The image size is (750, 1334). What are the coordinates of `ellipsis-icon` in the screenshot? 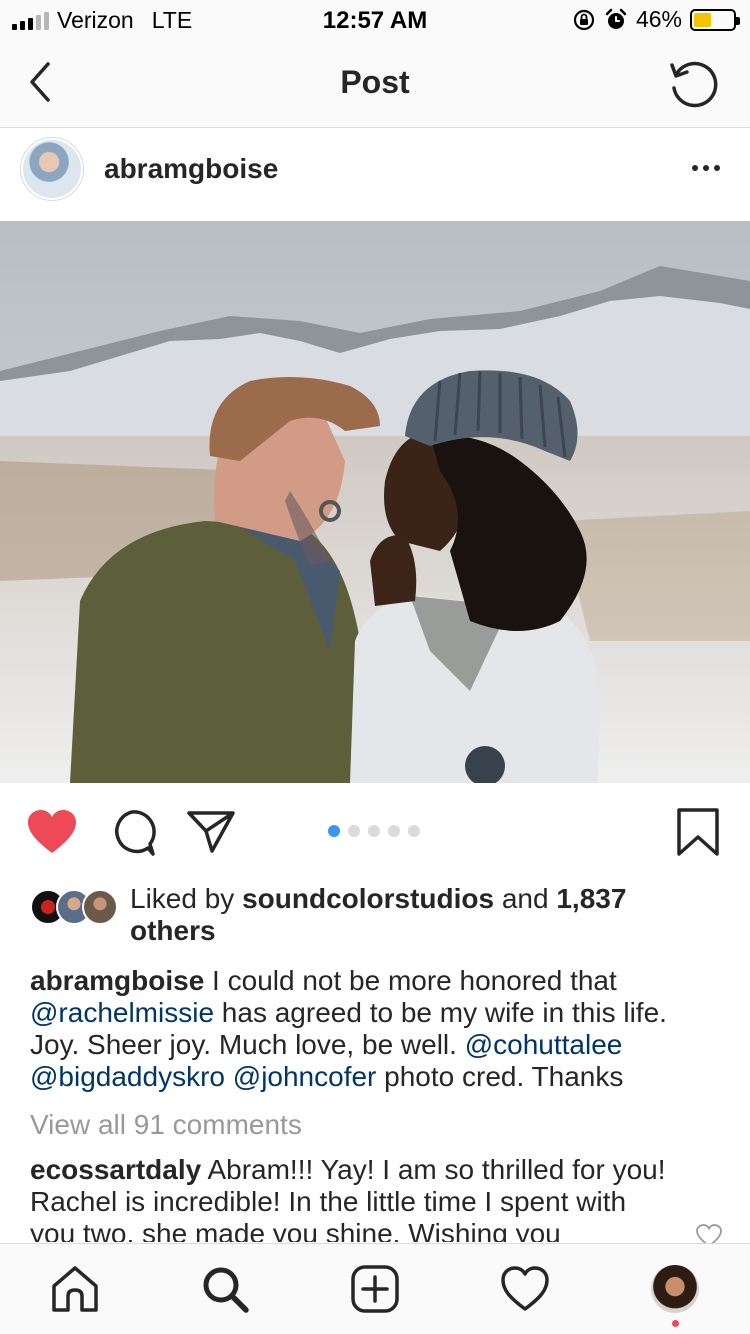 It's located at (706, 168).